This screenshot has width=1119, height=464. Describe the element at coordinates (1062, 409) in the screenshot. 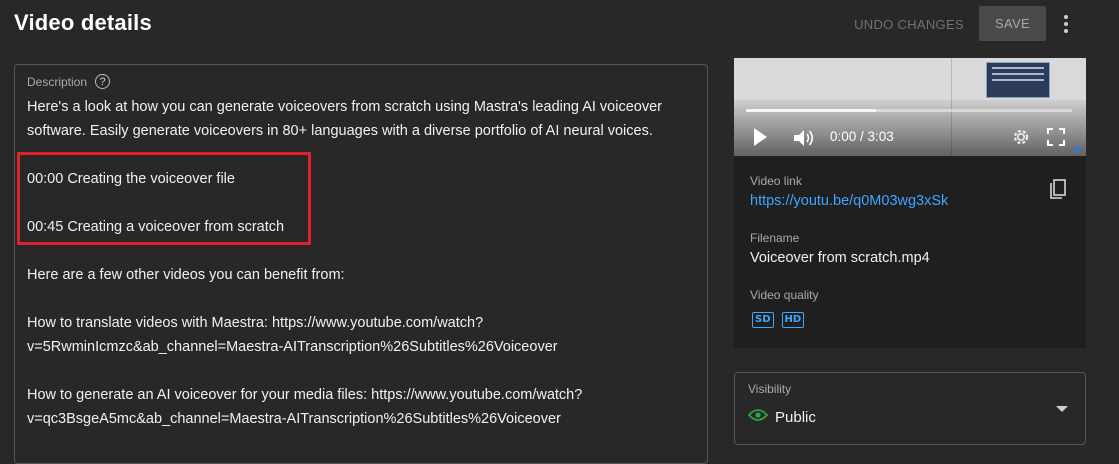

I see `caret-down-icon` at that location.